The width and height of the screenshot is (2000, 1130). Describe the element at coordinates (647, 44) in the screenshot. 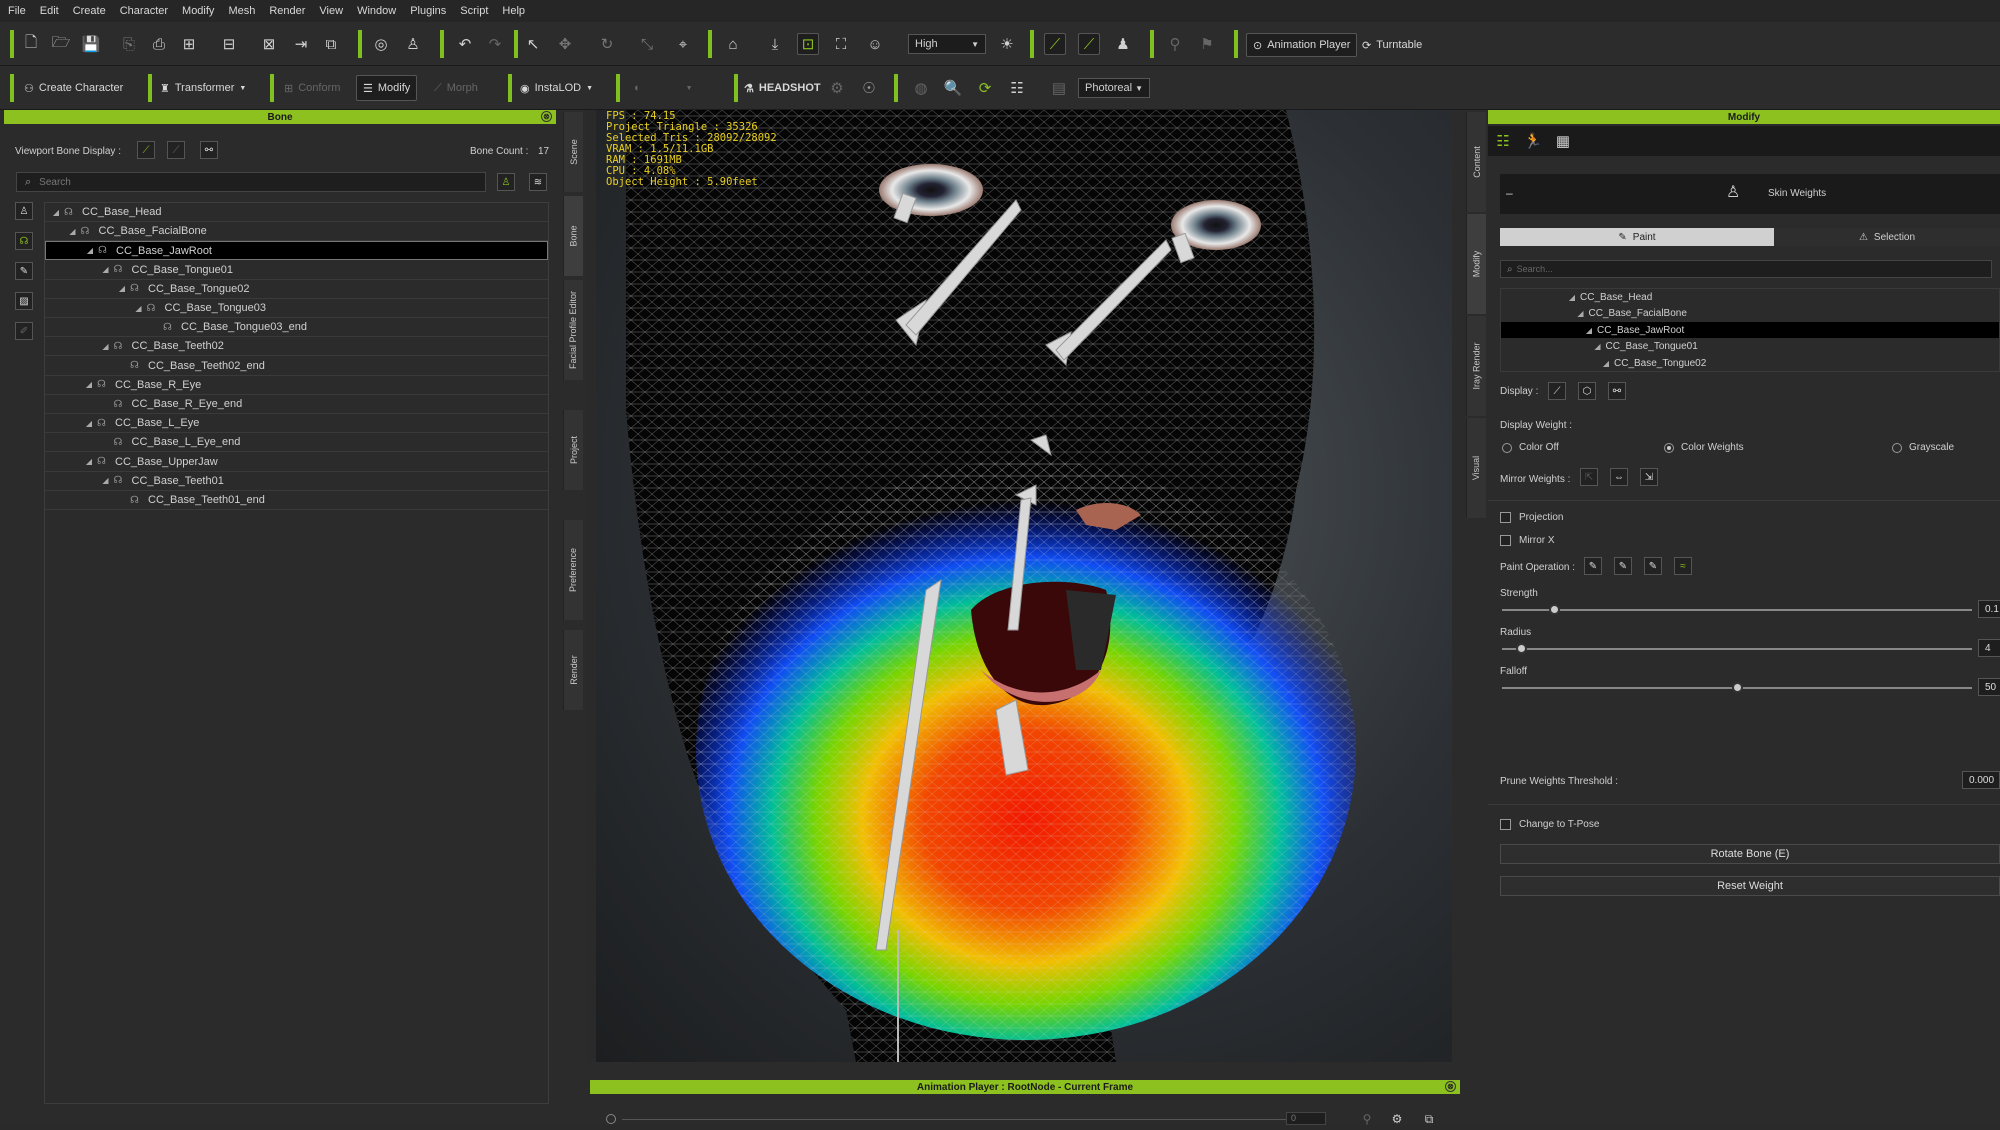

I see `scale-icon: ⤡` at that location.